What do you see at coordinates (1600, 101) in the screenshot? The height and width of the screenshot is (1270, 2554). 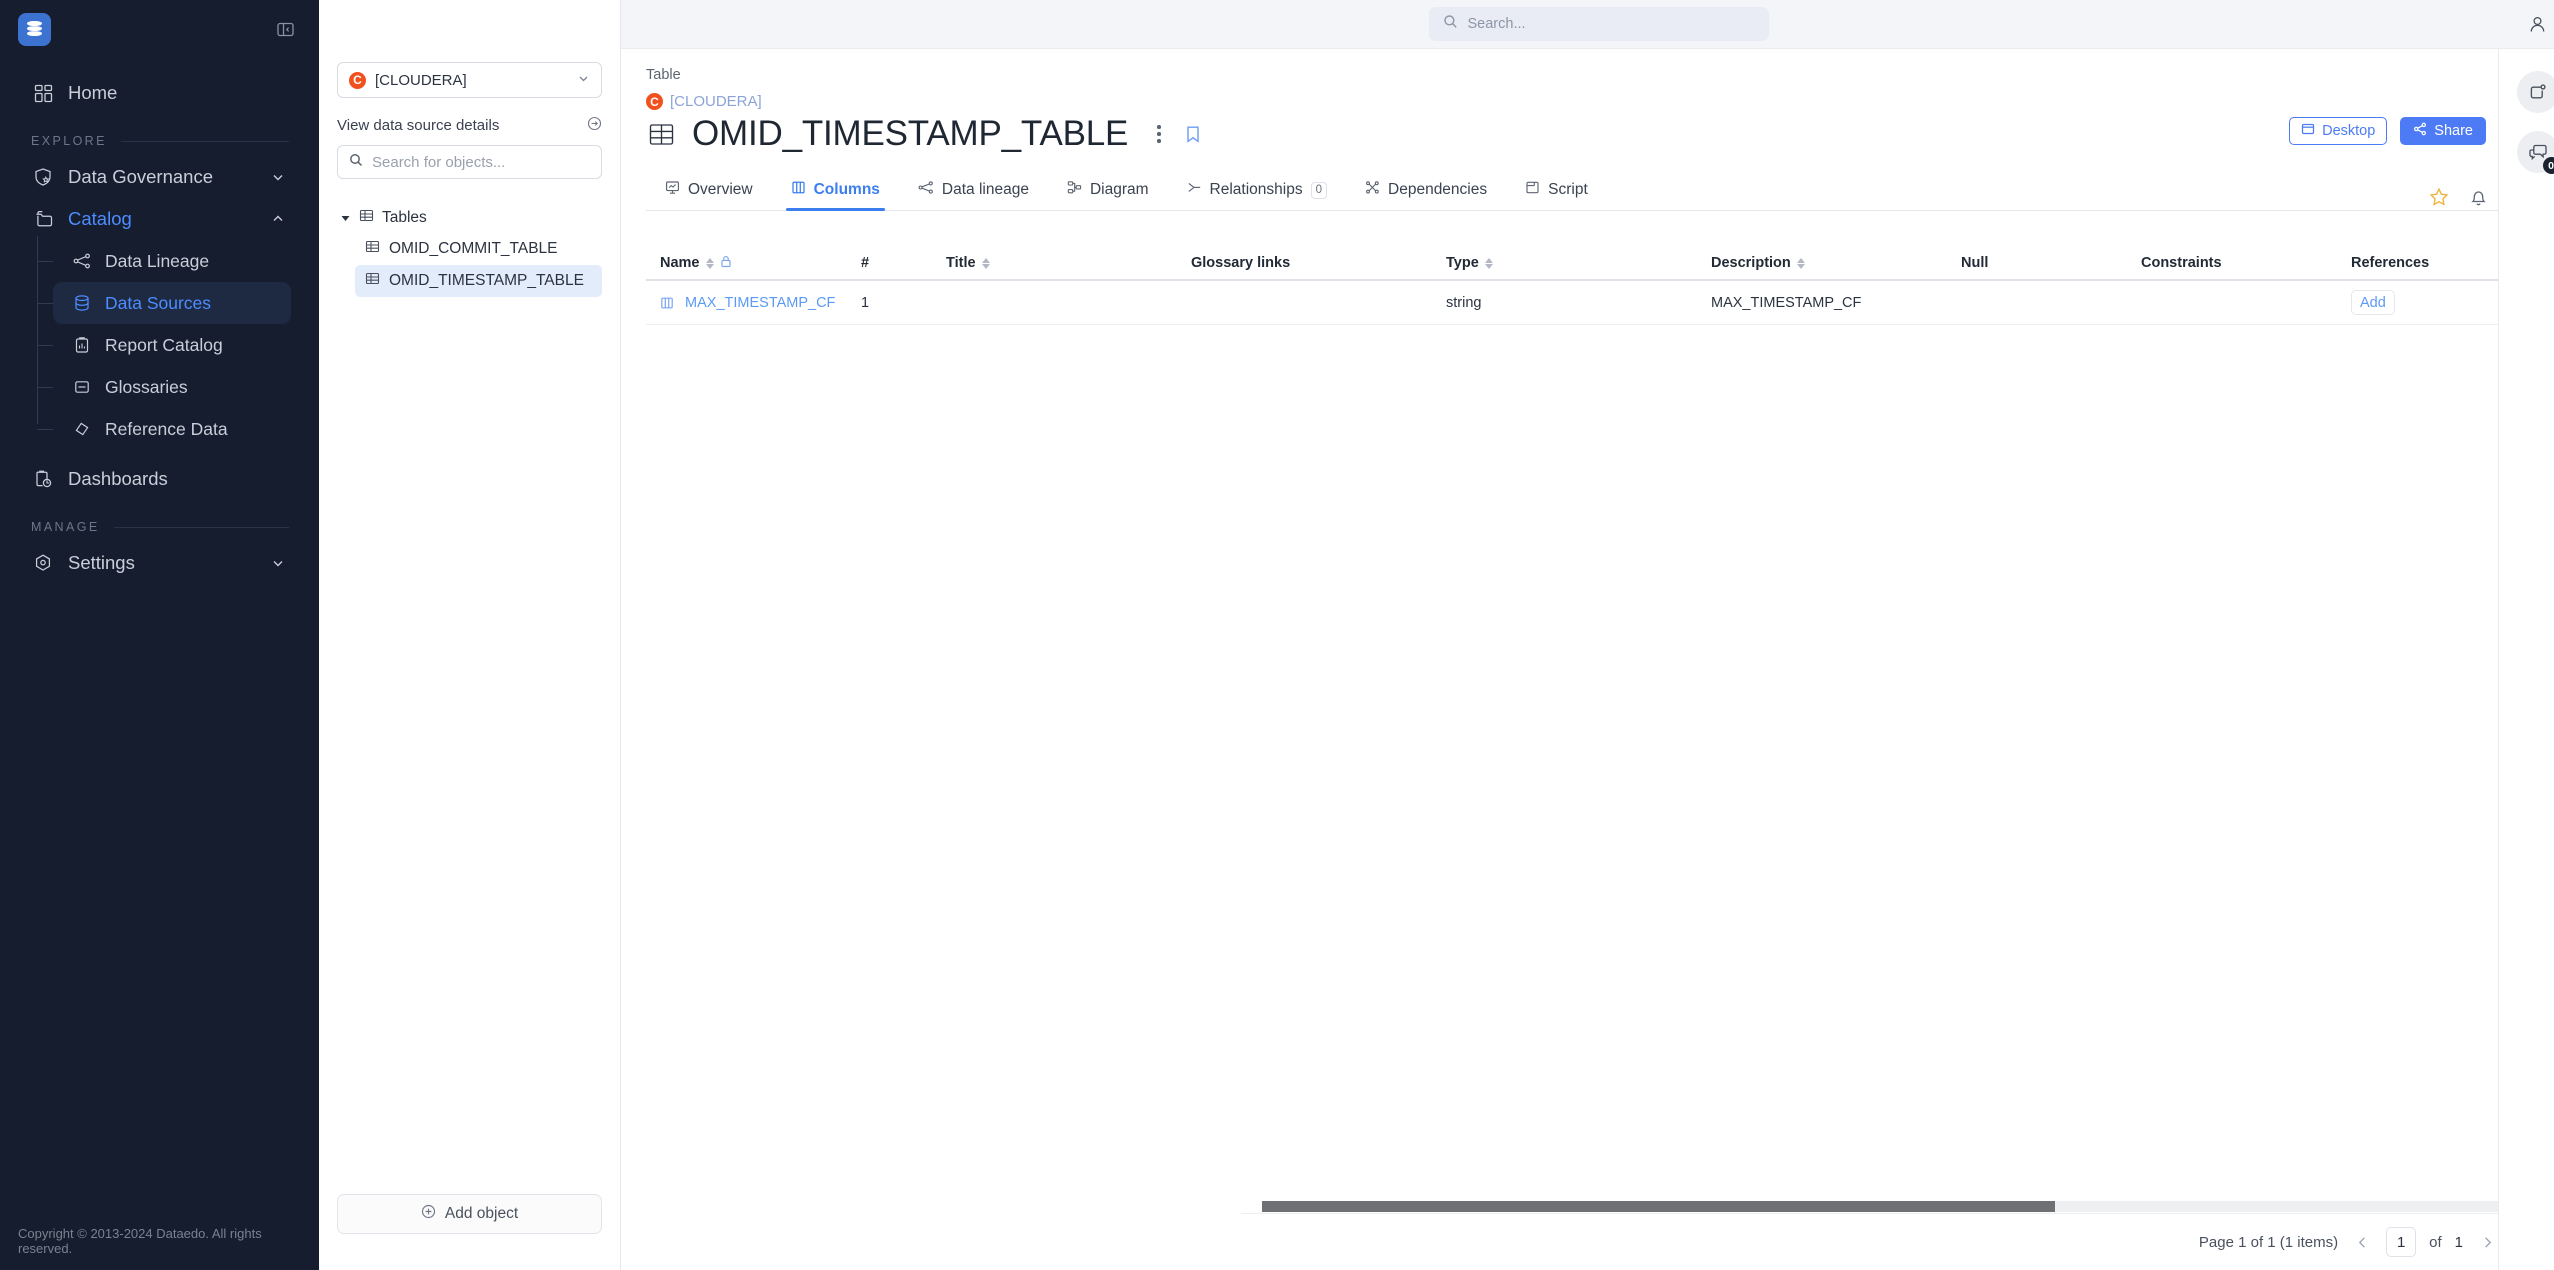 I see `datasource-breadcrumb: C [CLOUDERA]` at bounding box center [1600, 101].